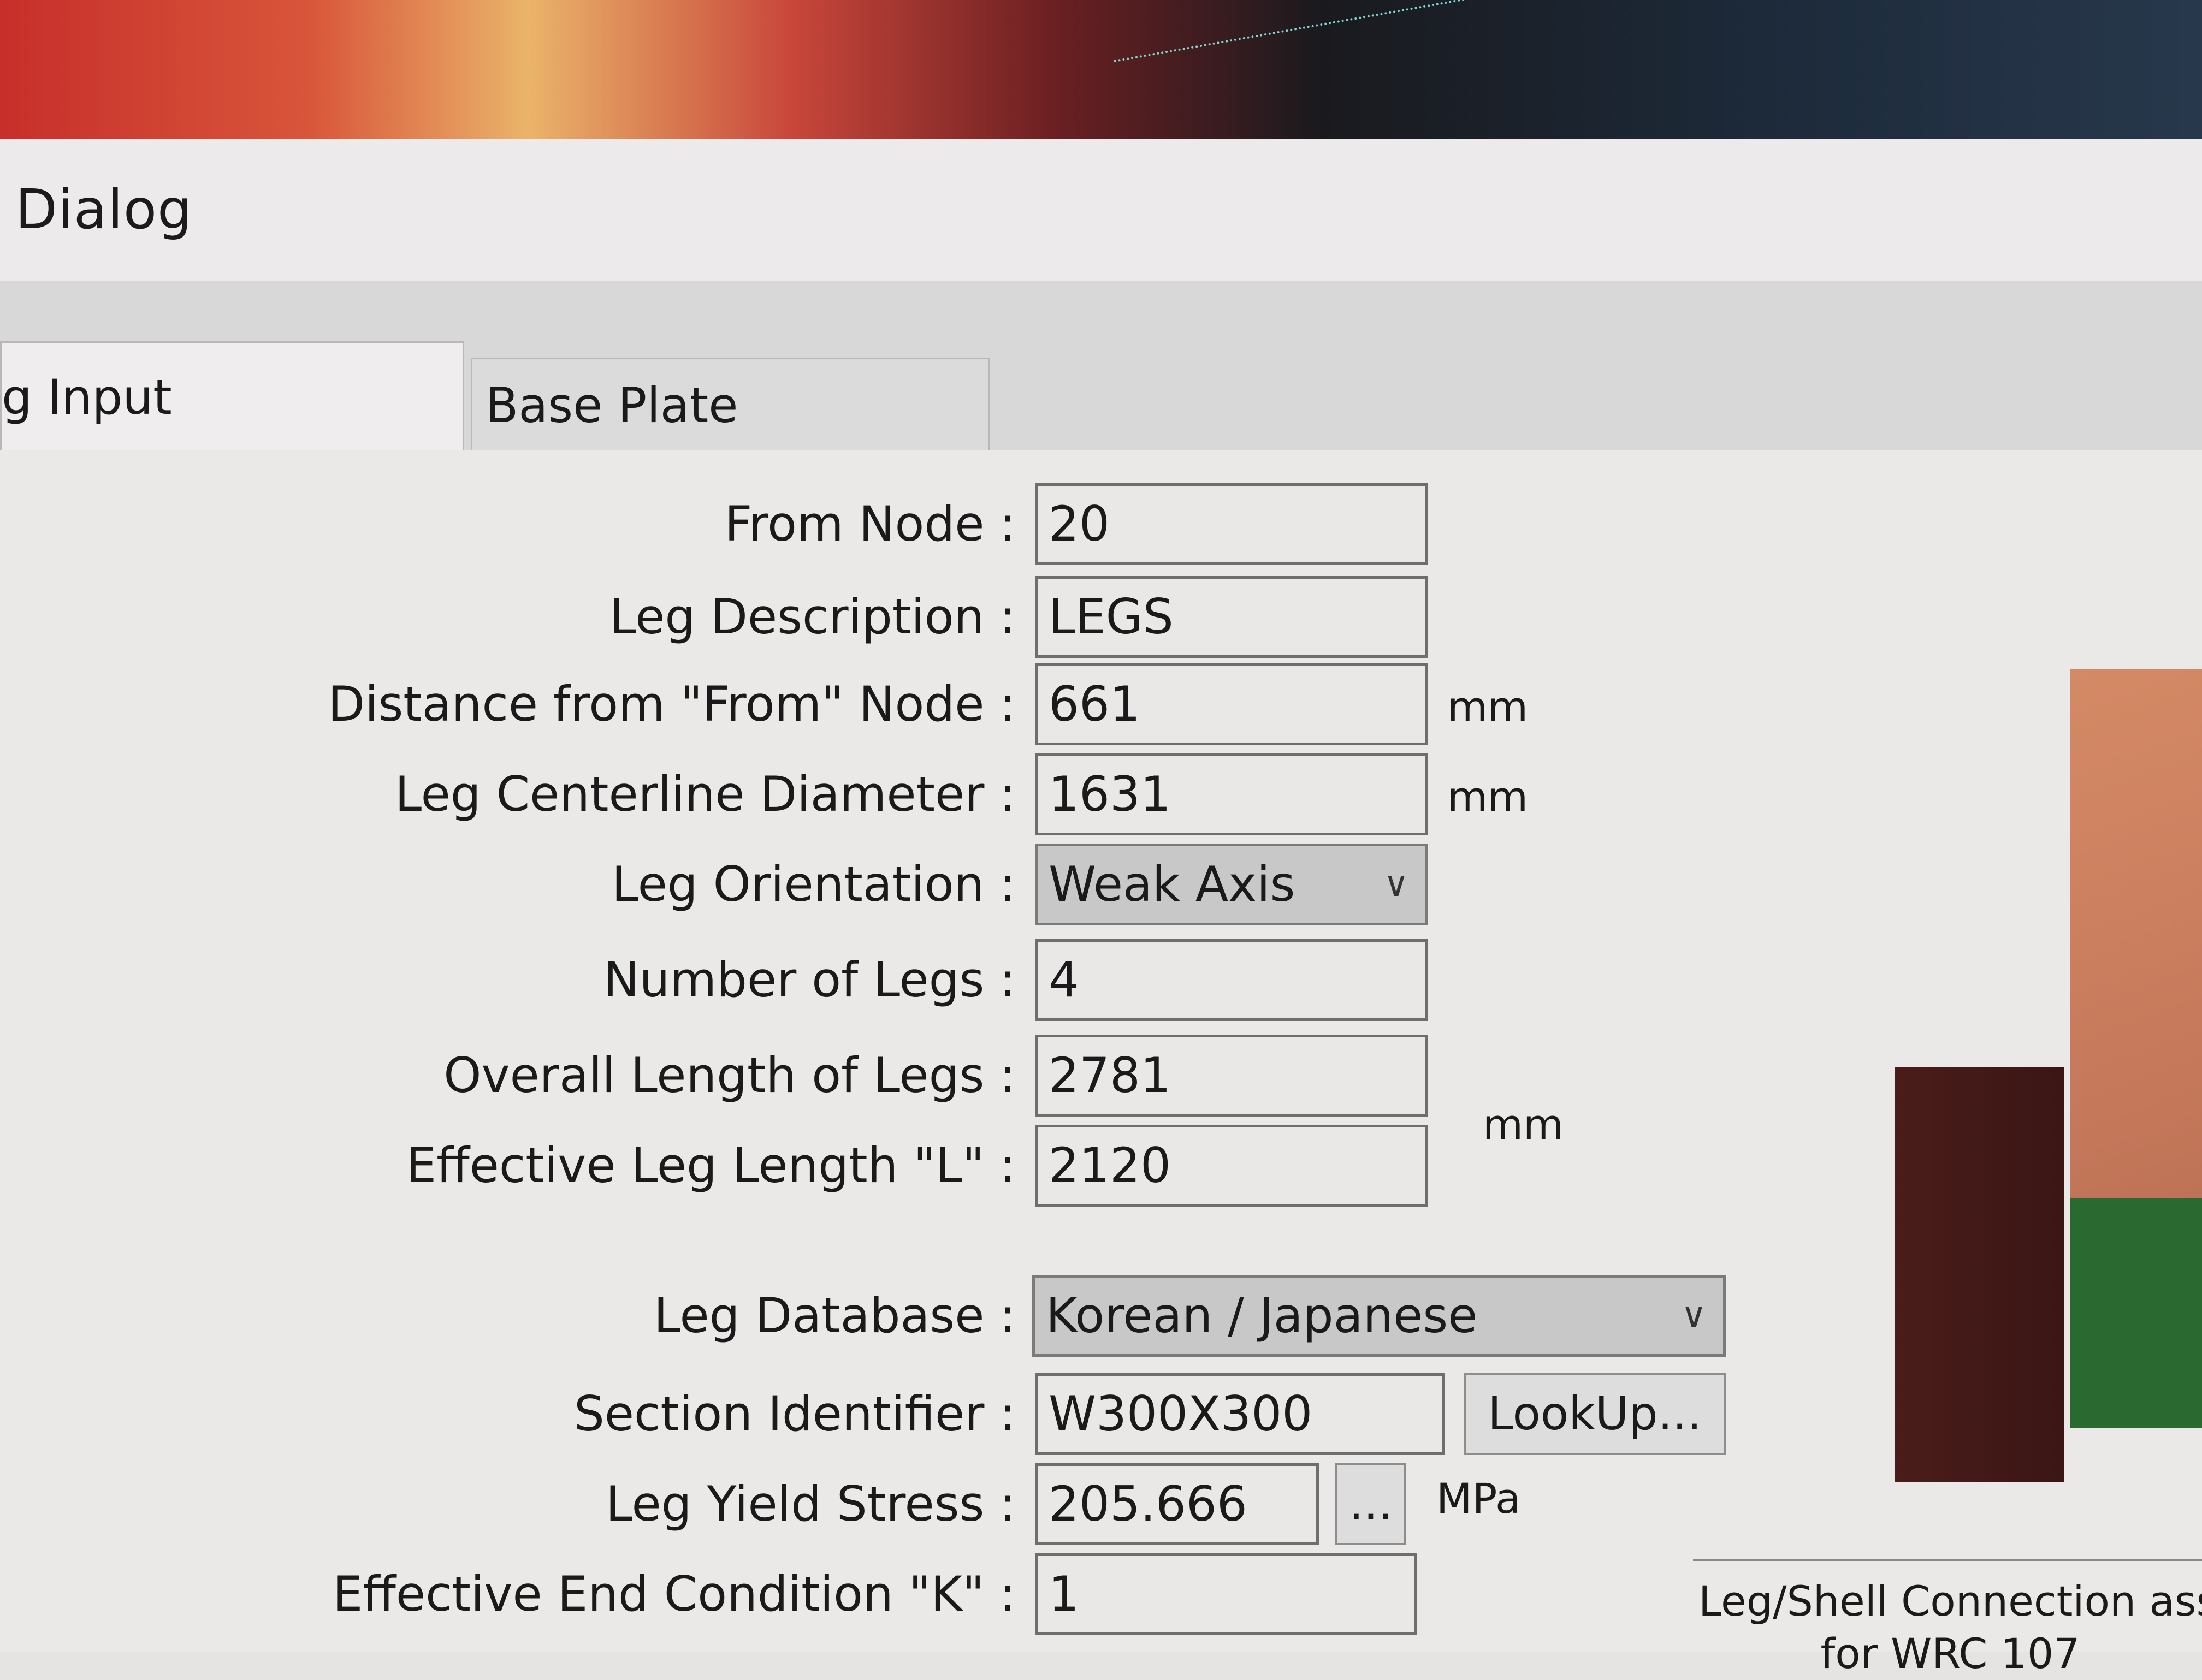 This screenshot has width=2202, height=1680. I want to click on group-divider, so click(1947, 1560).